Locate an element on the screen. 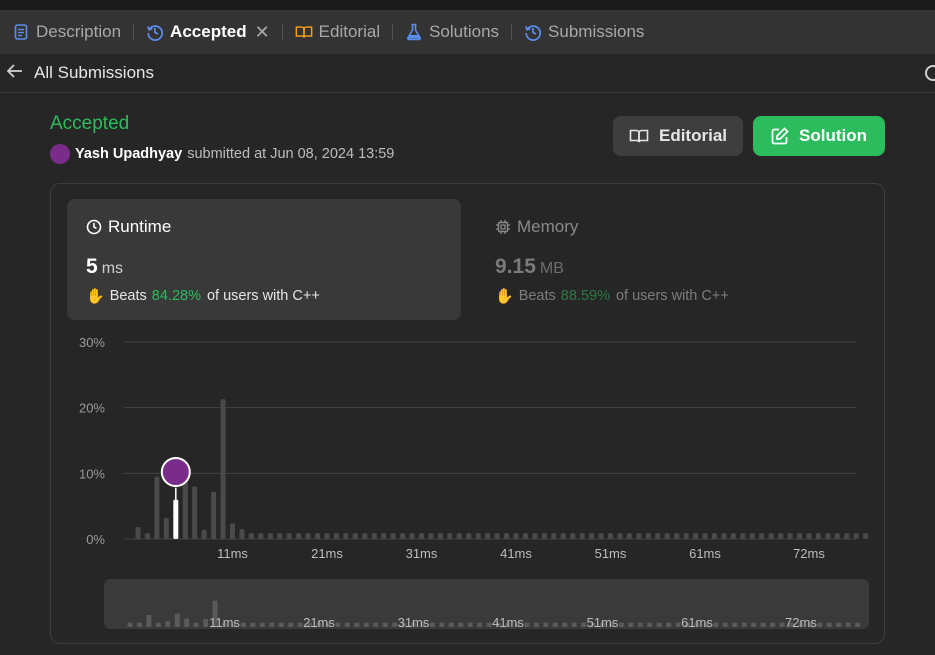 The width and height of the screenshot is (935, 655). y-tick-label: 30% is located at coordinates (92, 342).